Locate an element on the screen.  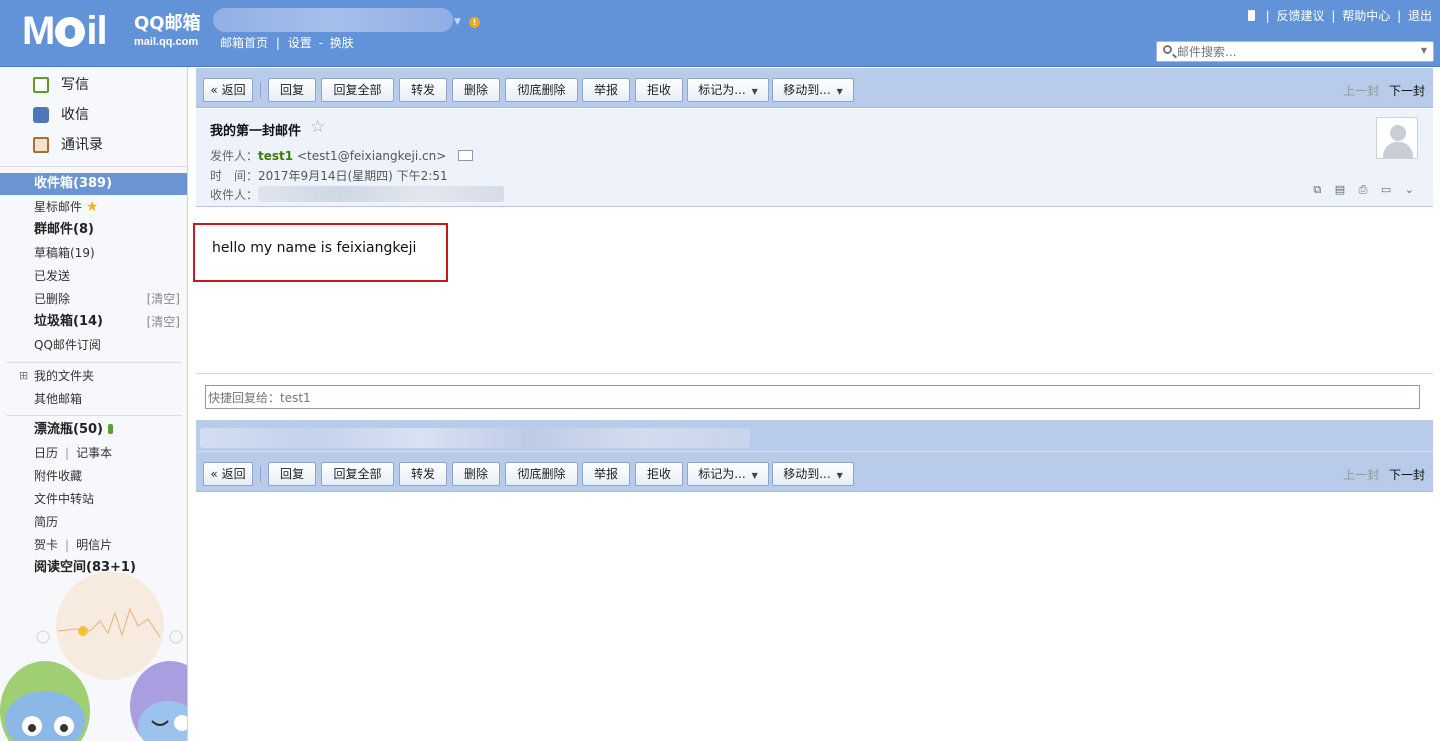
divider is located at coordinates (260, 90).